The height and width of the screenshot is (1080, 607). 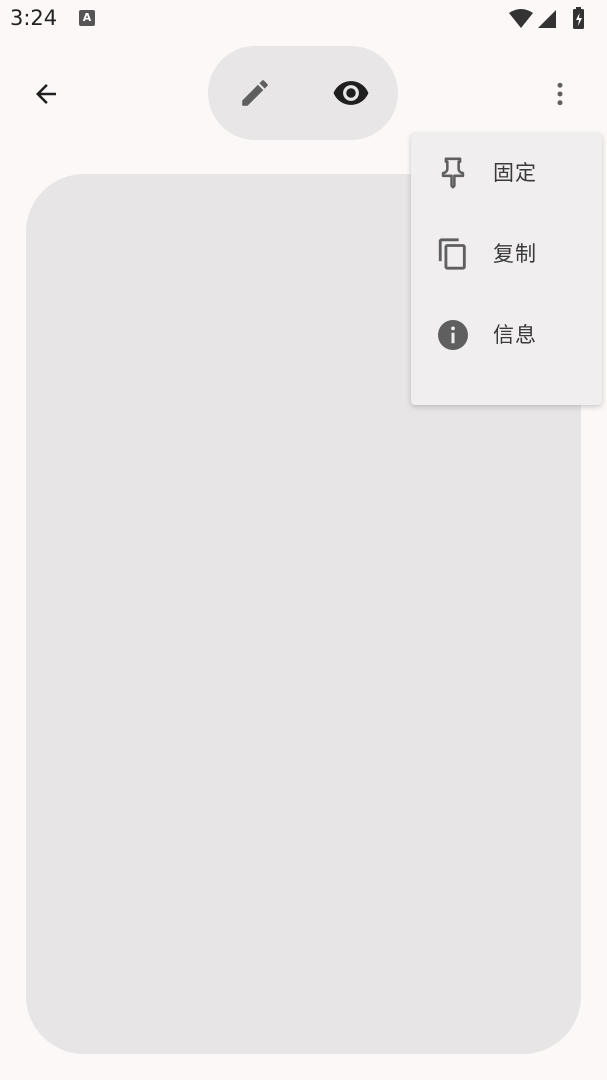 What do you see at coordinates (515, 173) in the screenshot?
I see `menu-item-label: 固定` at bounding box center [515, 173].